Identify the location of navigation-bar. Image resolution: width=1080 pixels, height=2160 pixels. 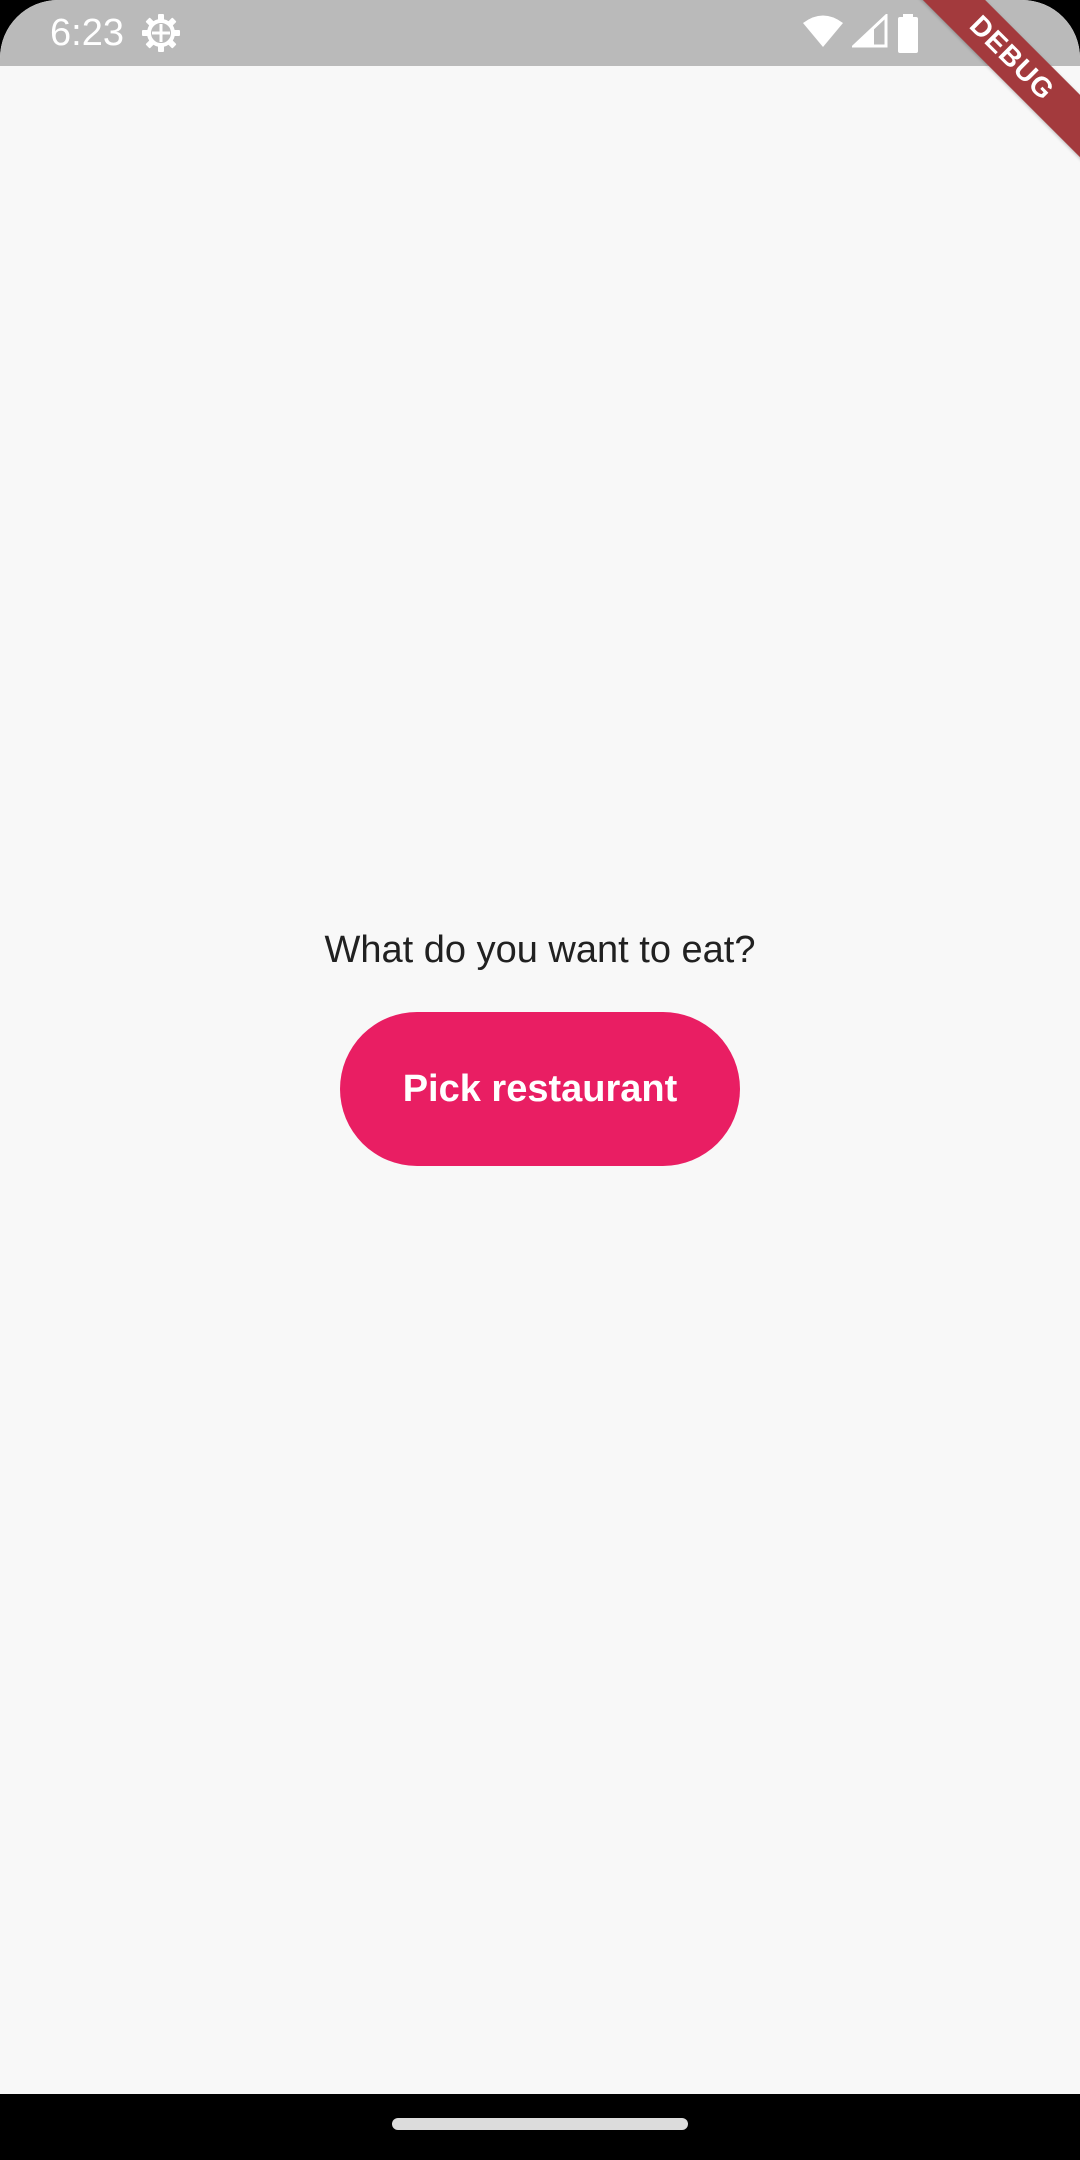
(540, 2127).